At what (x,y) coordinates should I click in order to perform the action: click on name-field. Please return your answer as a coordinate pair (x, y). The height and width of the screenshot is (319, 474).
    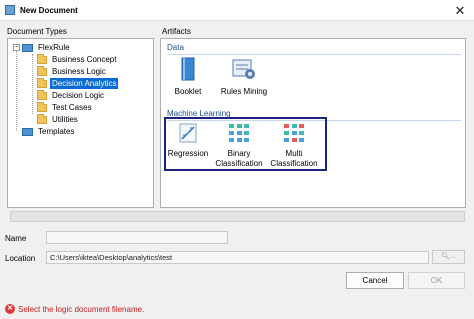
    Looking at the image, I should click on (137, 237).